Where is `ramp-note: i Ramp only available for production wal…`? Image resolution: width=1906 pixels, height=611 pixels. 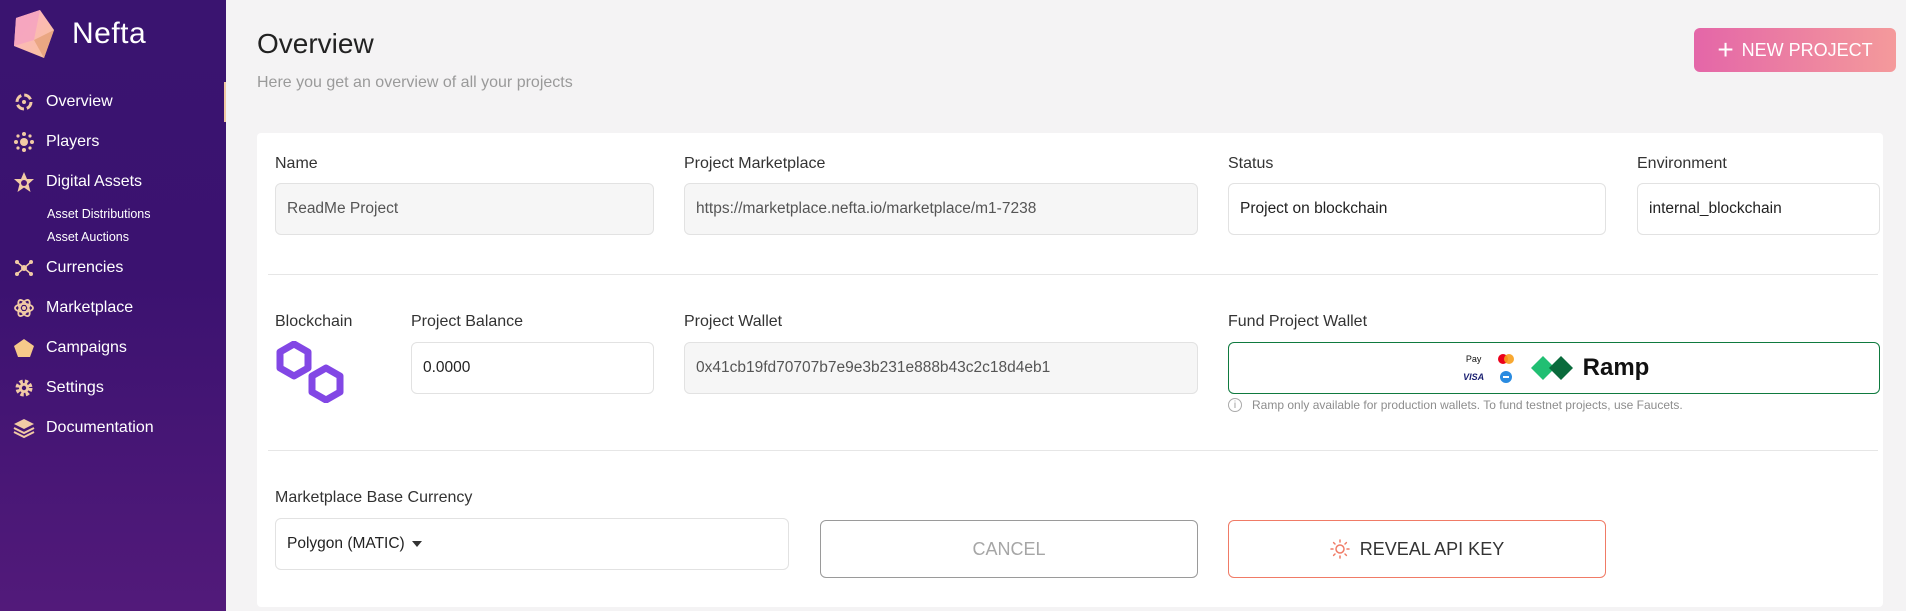
ramp-note: i Ramp only available for production wal… is located at coordinates (1455, 405).